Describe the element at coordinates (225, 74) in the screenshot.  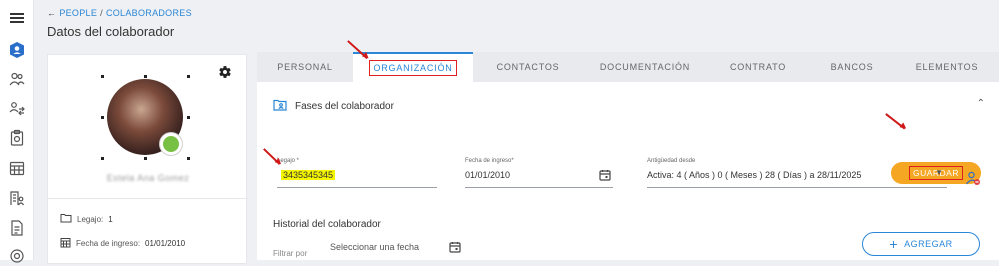
I see `gear-icon` at that location.